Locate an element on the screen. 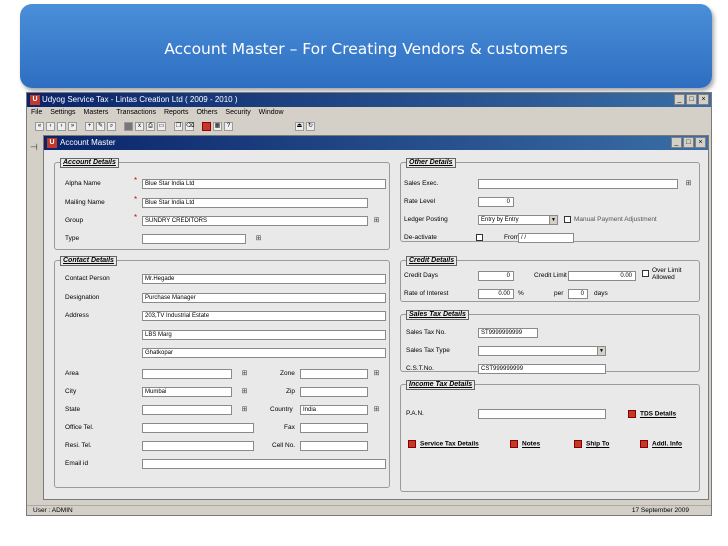 The height and width of the screenshot is (546, 728). minimize-button: _ is located at coordinates (679, 99).